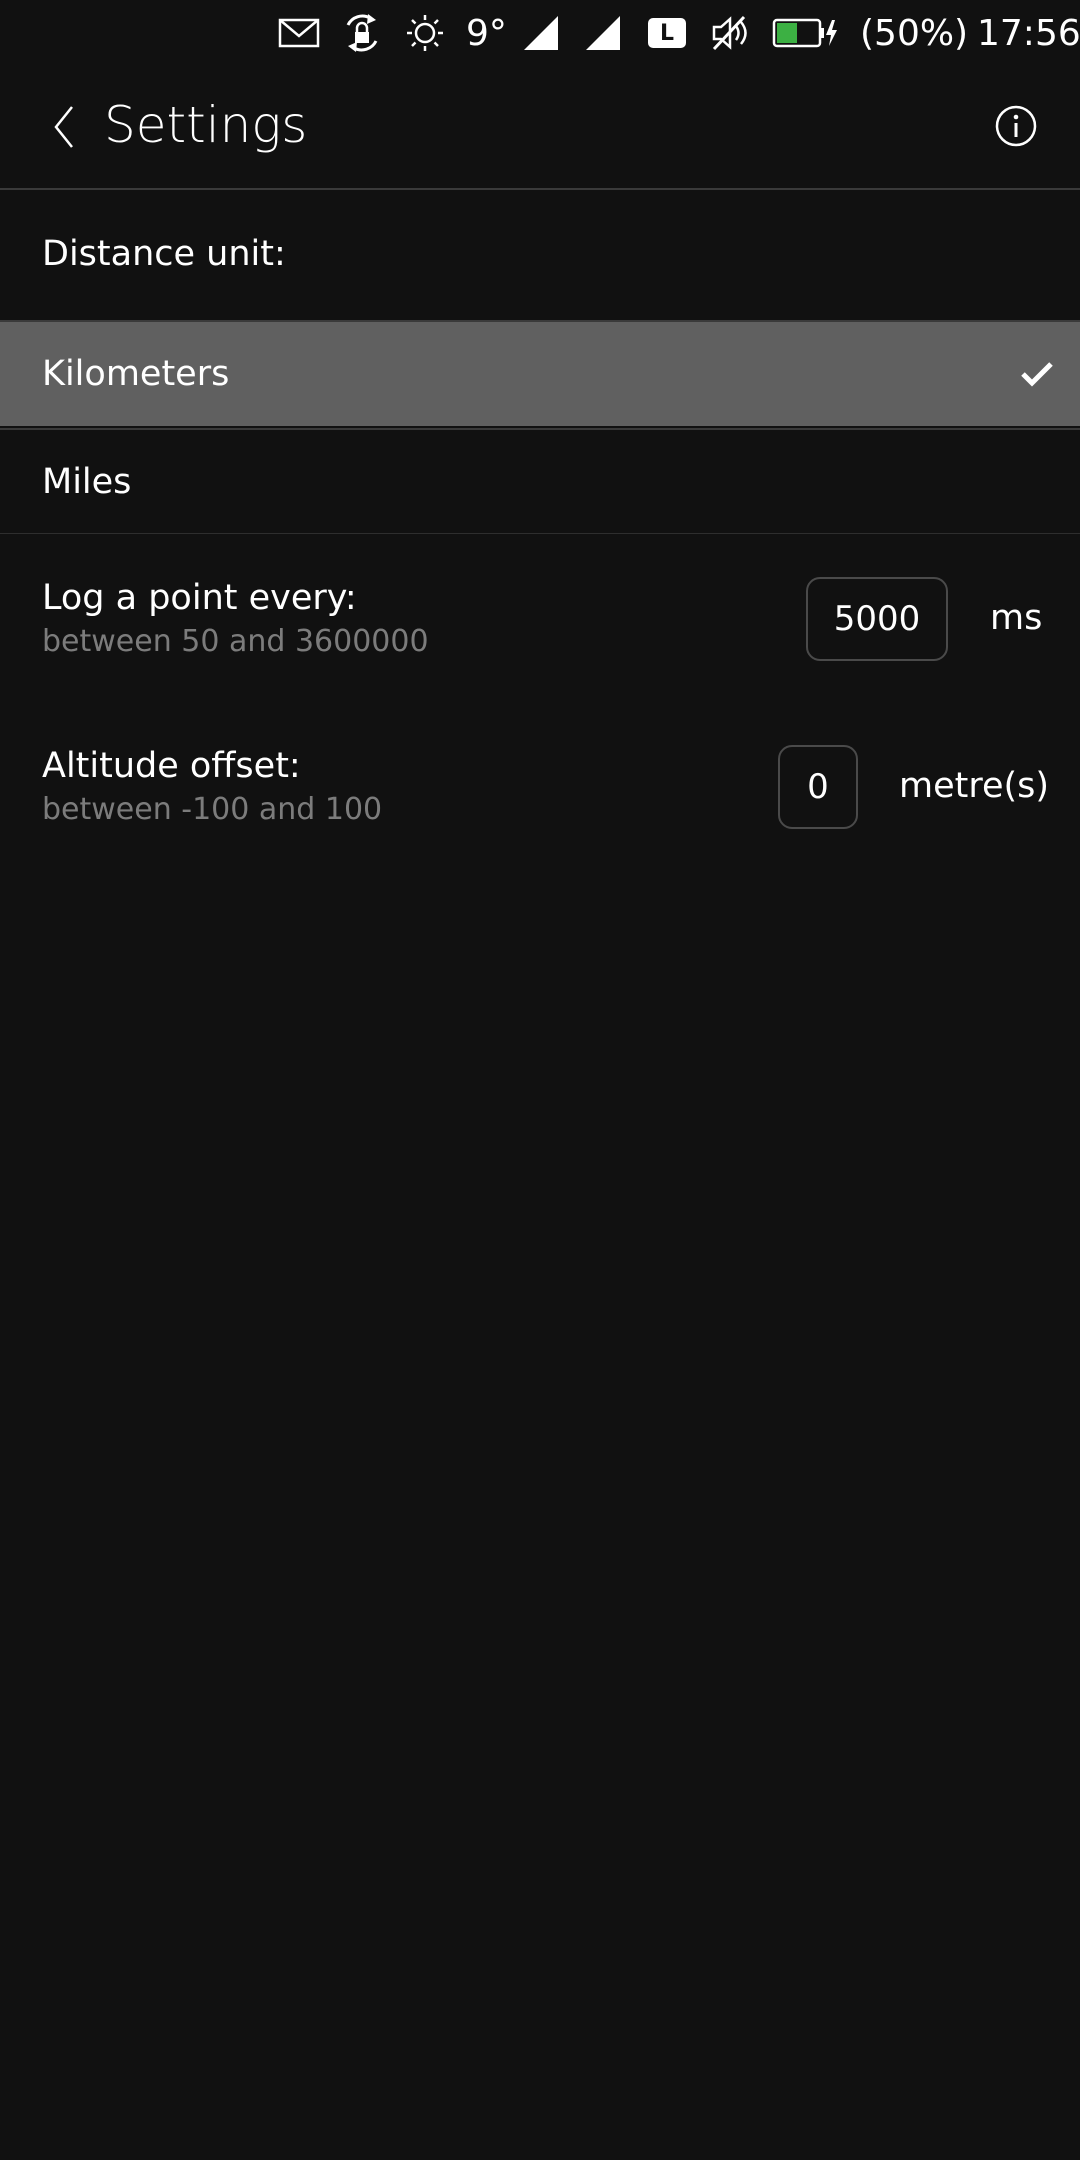 Image resolution: width=1080 pixels, height=2160 pixels. I want to click on back-button, so click(64, 127).